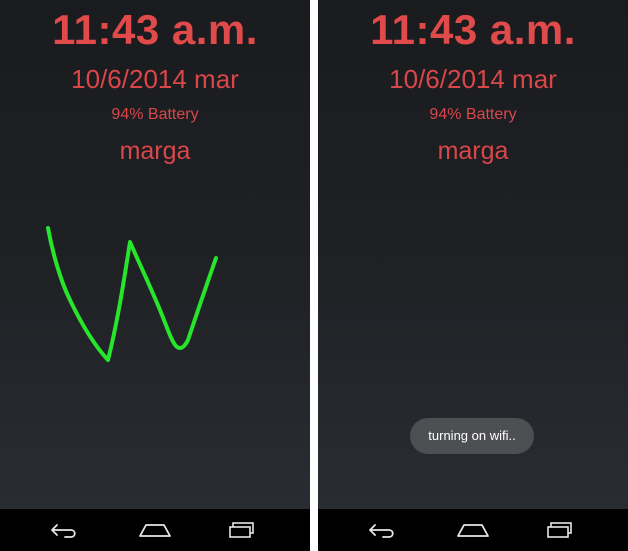 Image resolution: width=628 pixels, height=551 pixels. Describe the element at coordinates (472, 436) in the screenshot. I see `wifi-toast: turning on wifi..` at that location.